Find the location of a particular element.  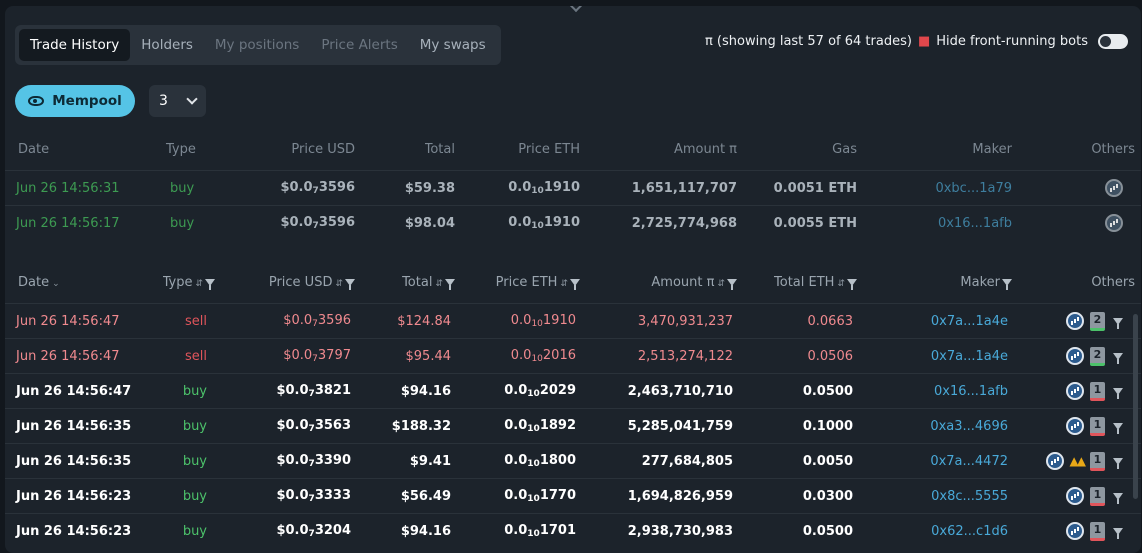

tab-price-alerts: Price Alerts is located at coordinates (359, 45).